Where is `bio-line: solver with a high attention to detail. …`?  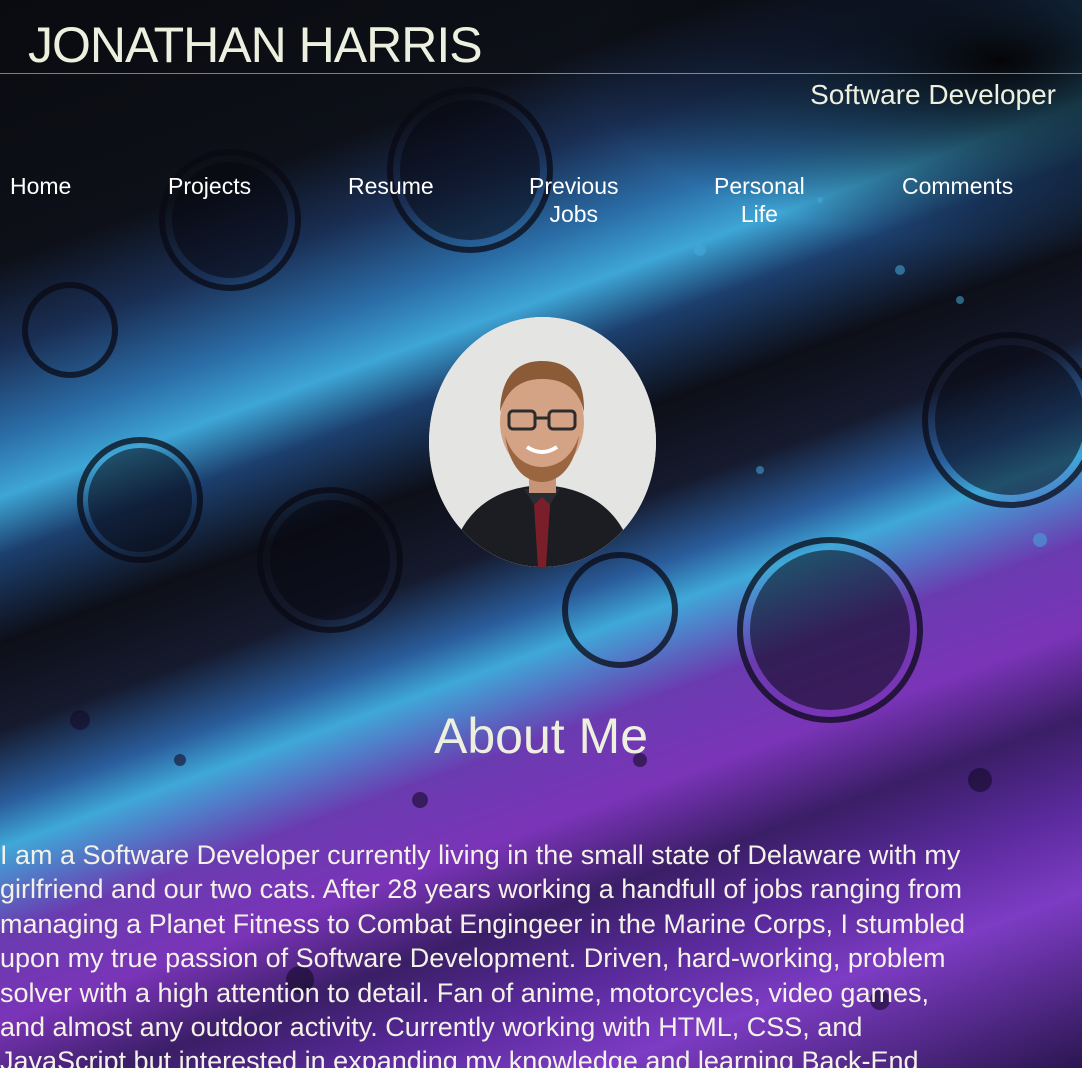 bio-line: solver with a high attention to detail. … is located at coordinates (464, 992).